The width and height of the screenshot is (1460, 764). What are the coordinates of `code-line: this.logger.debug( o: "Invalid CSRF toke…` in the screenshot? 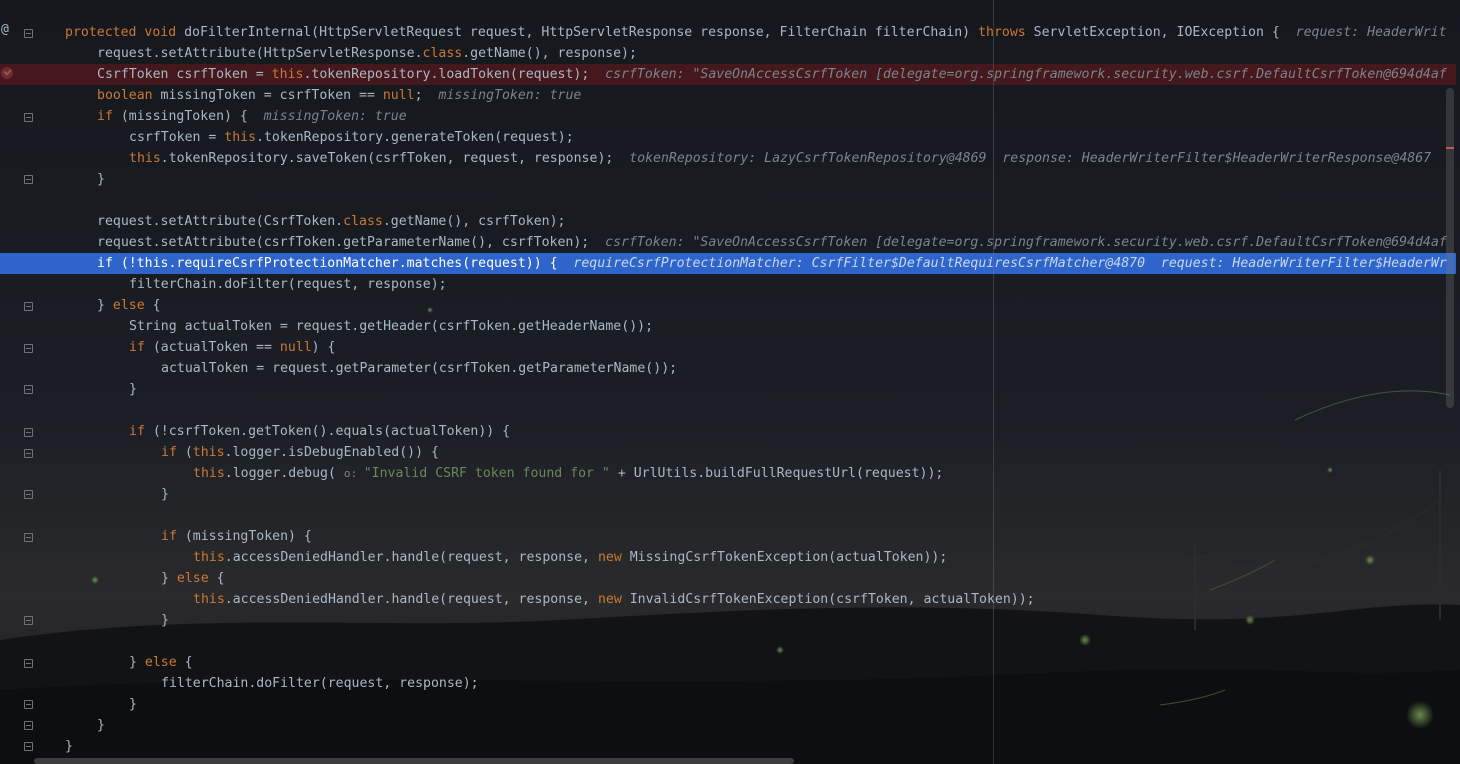 It's located at (728, 473).